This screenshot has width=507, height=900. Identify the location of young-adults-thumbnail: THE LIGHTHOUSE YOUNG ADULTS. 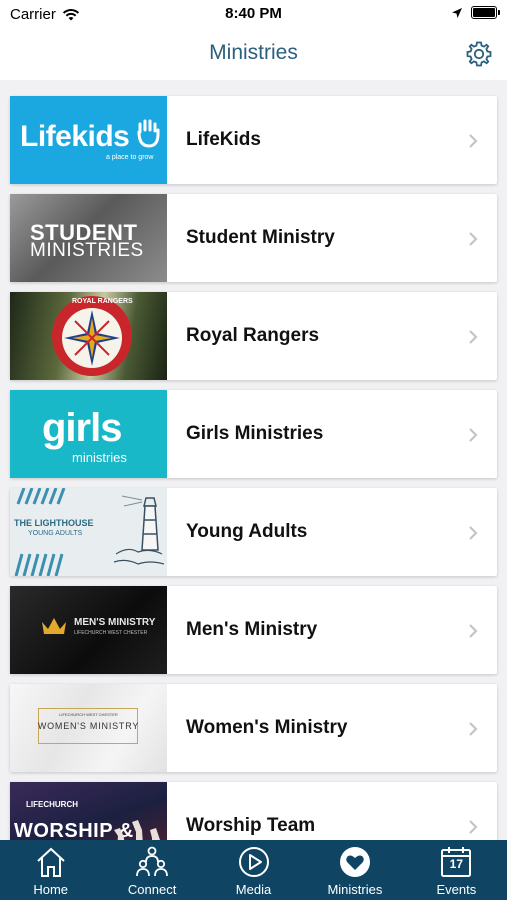
(88, 532).